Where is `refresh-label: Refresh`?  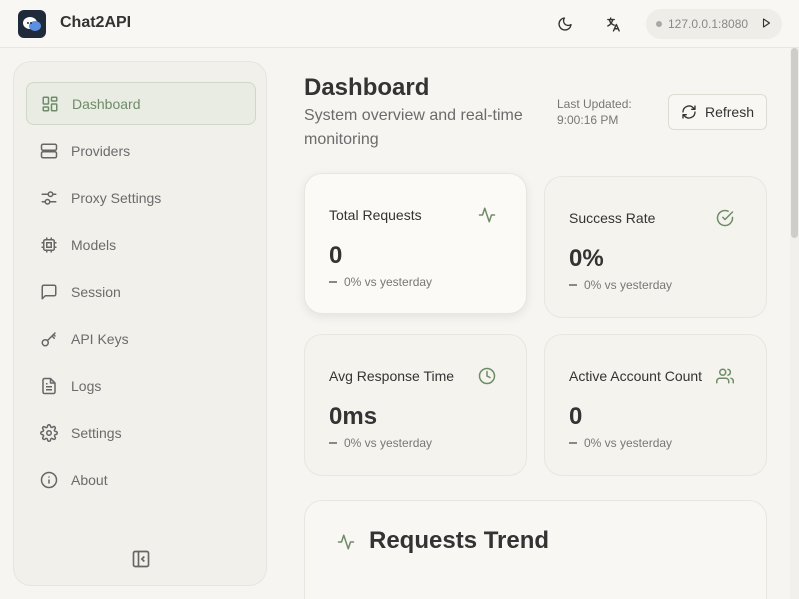 refresh-label: Refresh is located at coordinates (729, 112).